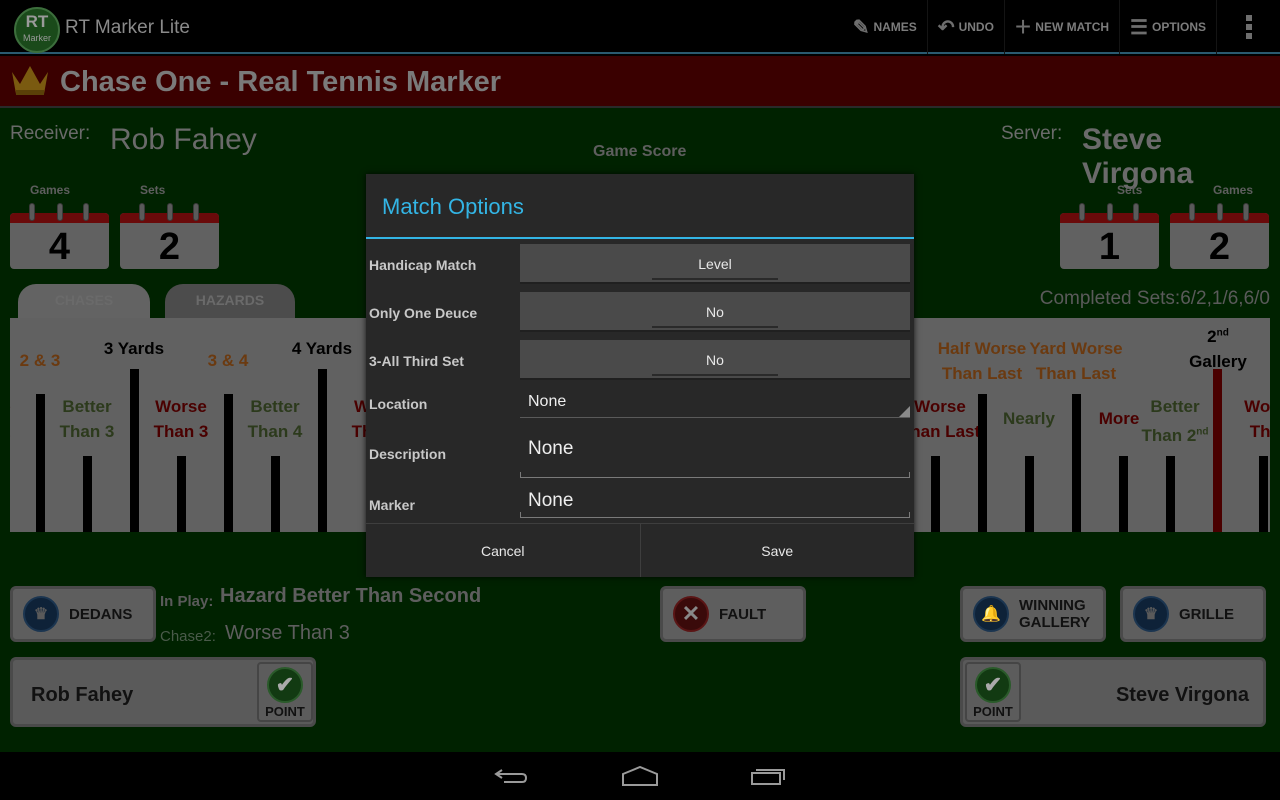 The height and width of the screenshot is (800, 1280). Describe the element at coordinates (59, 247) in the screenshot. I see `receiver-games-value: 4` at that location.